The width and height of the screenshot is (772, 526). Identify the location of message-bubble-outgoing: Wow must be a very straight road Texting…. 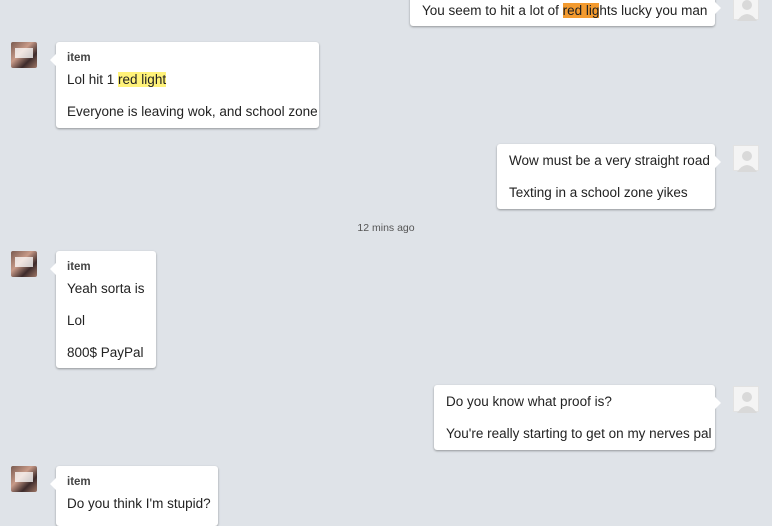
(609, 176).